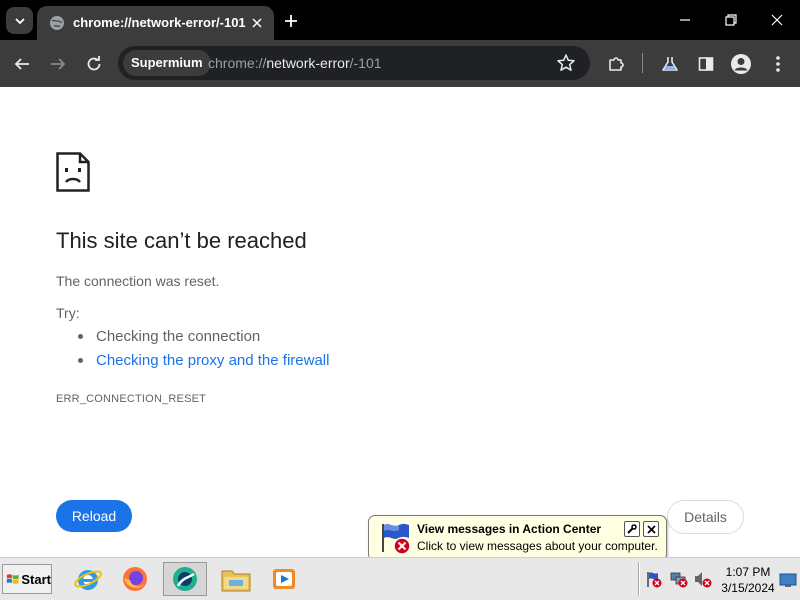  I want to click on tab-title: chrome://network-error/-101, so click(159, 22).